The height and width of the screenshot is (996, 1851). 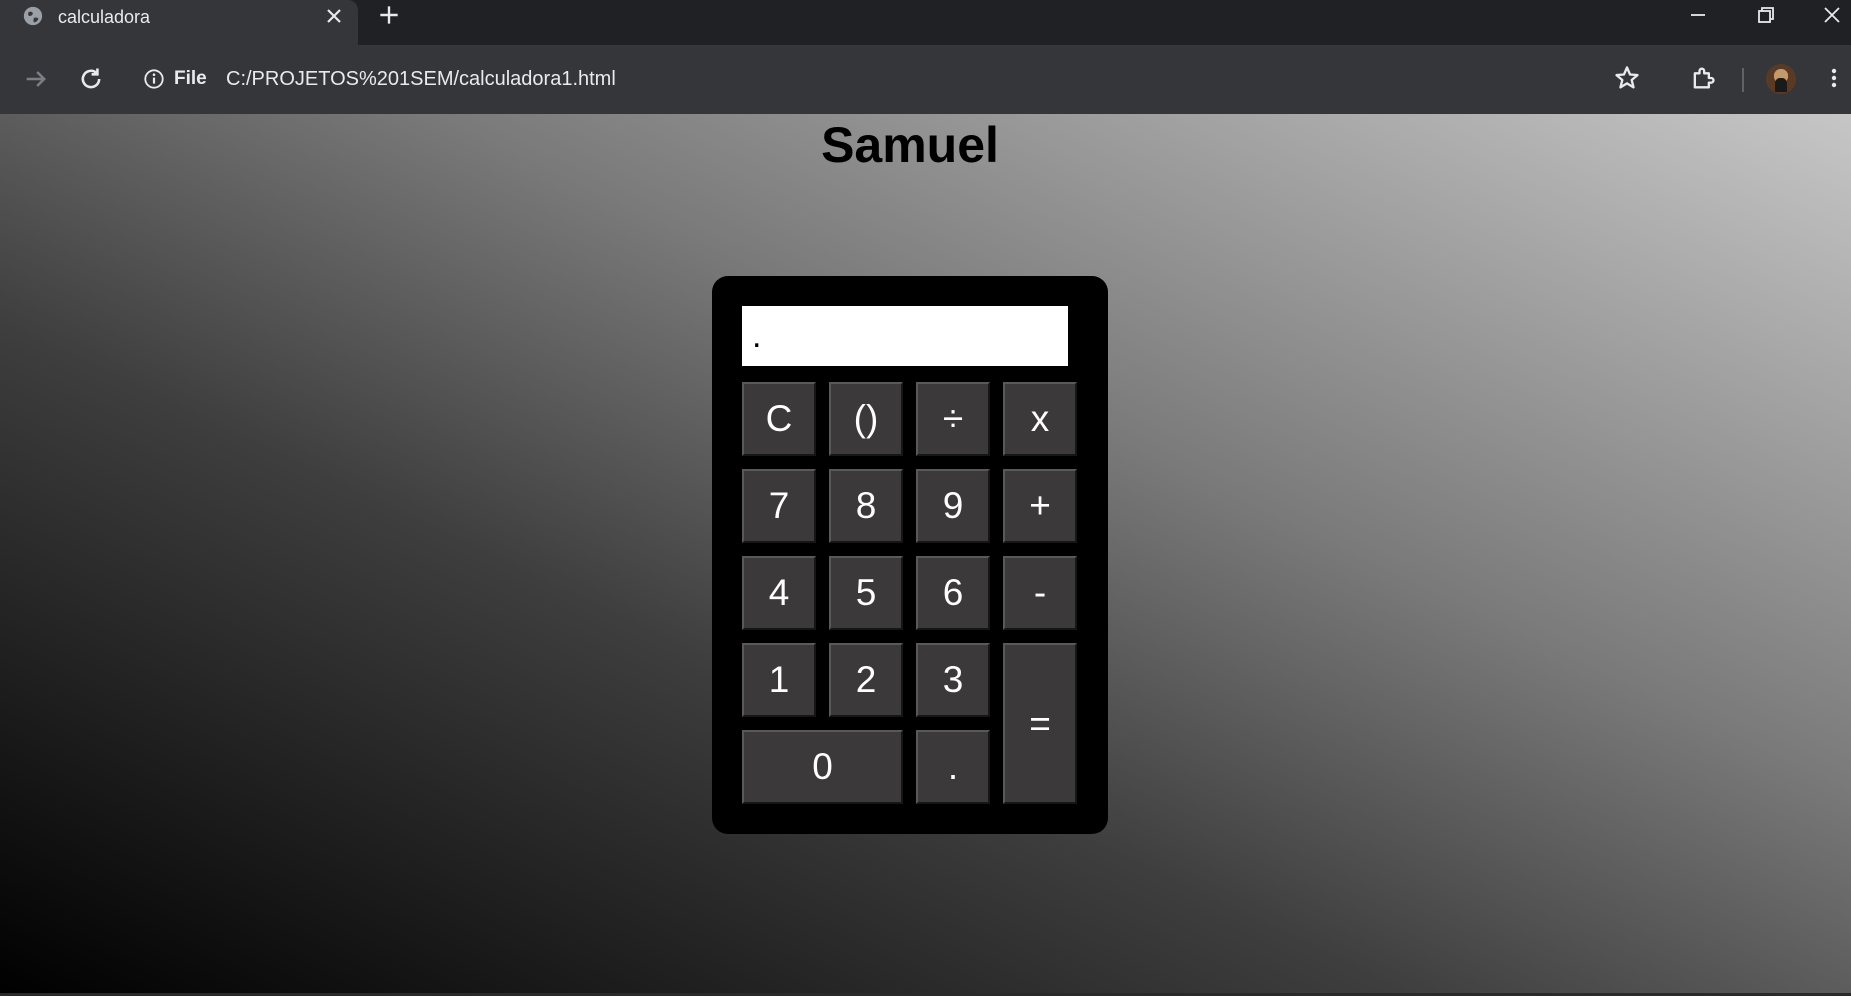 What do you see at coordinates (179, 22) in the screenshot?
I see `browser-tab: calculadora` at bounding box center [179, 22].